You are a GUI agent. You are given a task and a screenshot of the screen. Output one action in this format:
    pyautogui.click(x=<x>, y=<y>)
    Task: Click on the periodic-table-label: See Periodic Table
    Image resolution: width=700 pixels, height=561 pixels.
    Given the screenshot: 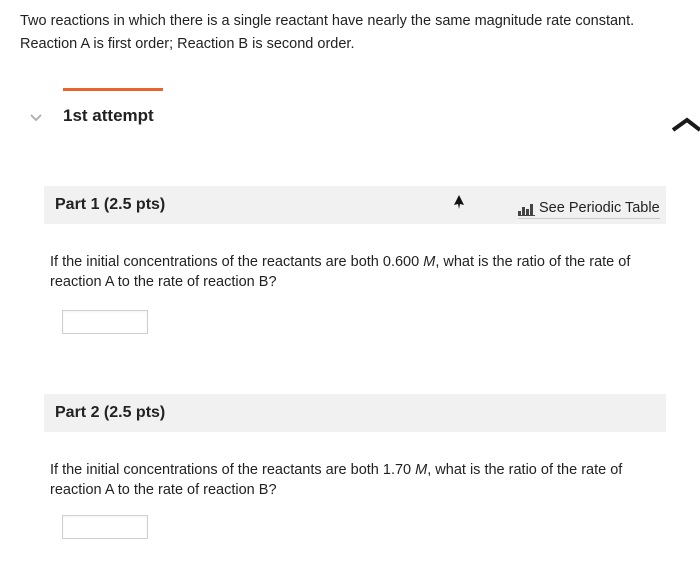 What is the action you would take?
    pyautogui.click(x=599, y=208)
    